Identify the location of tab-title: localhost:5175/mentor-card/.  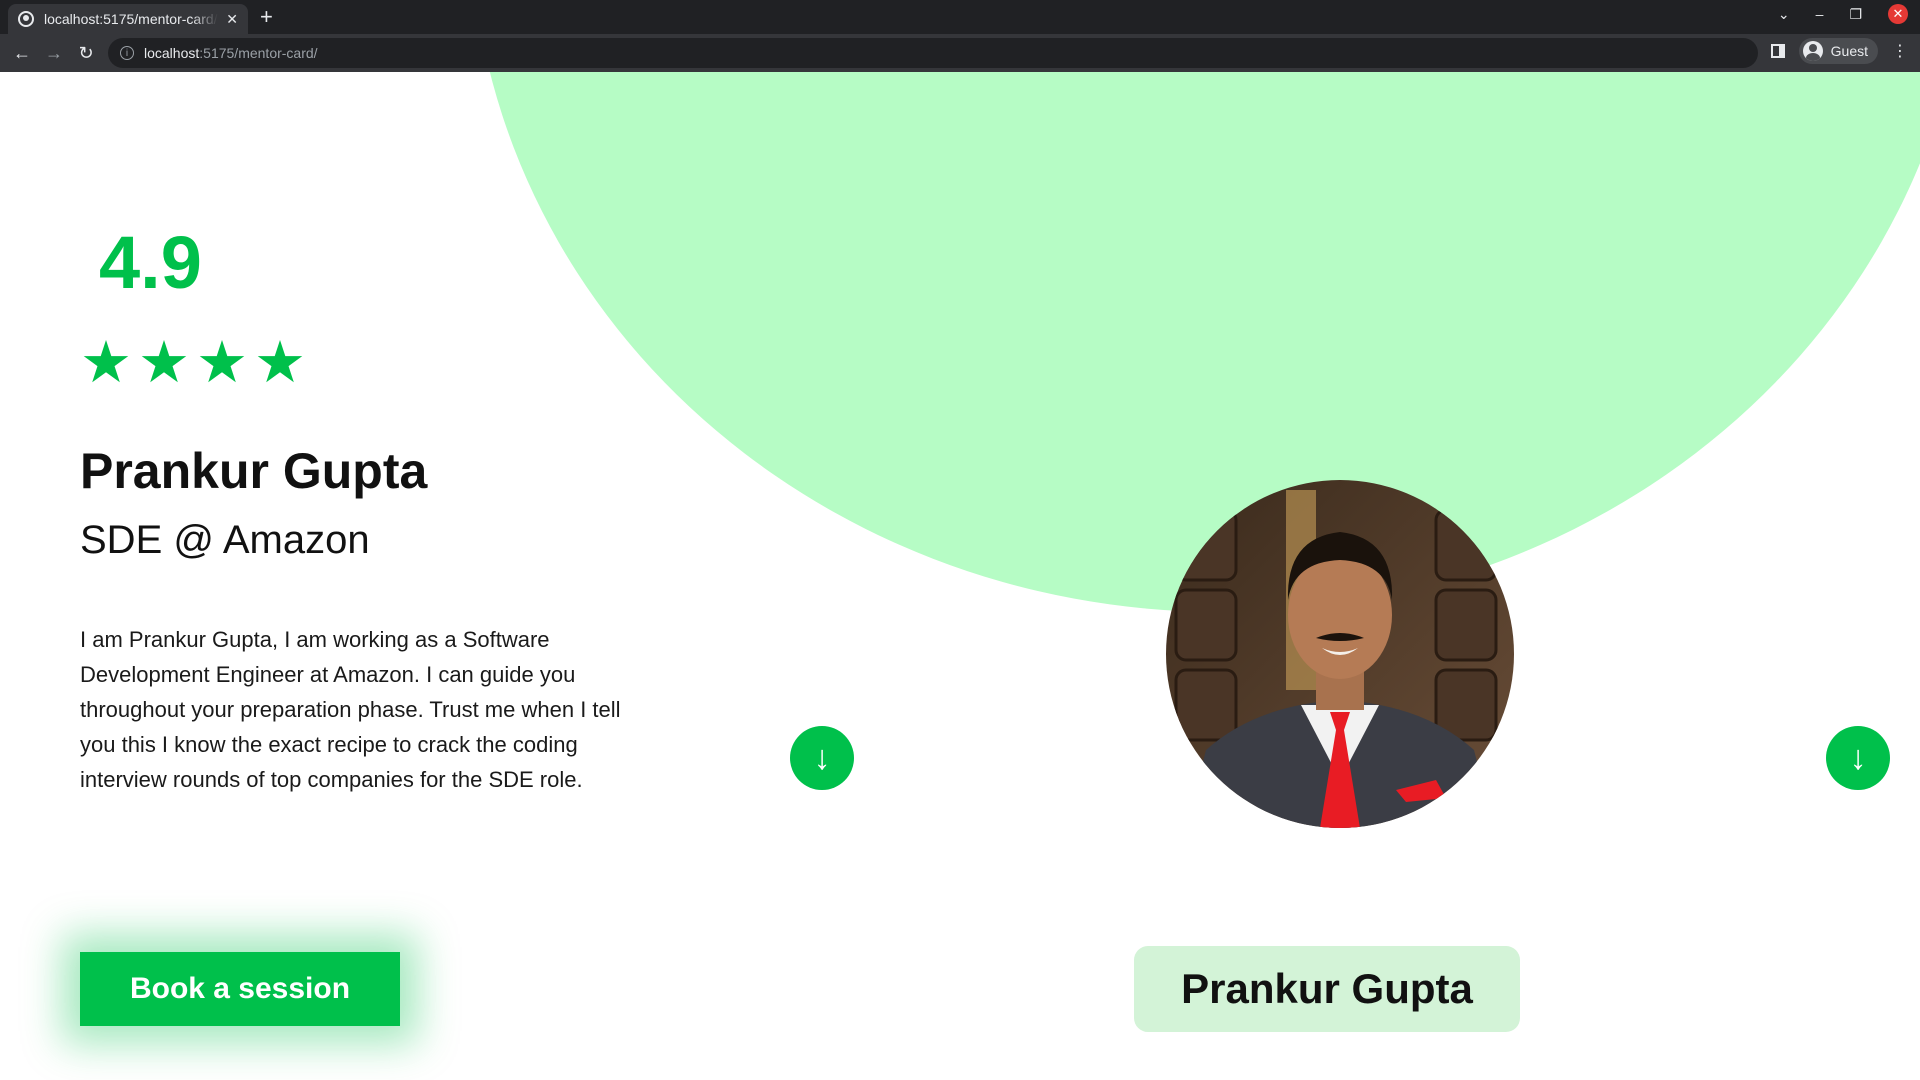
(131, 19).